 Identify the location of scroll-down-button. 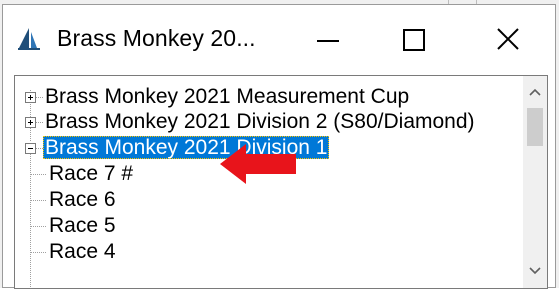
(535, 270).